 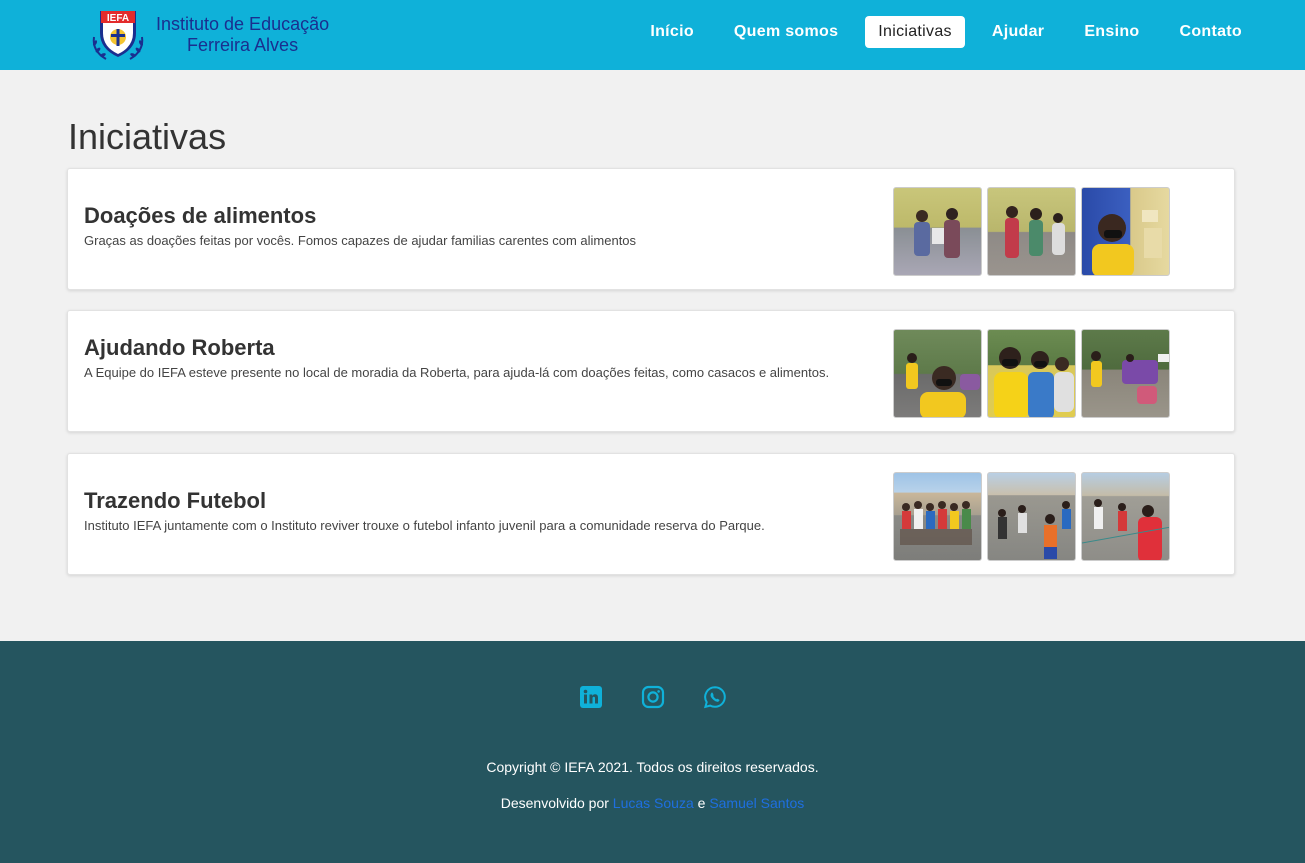 I want to click on social-links, so click(x=652, y=697).